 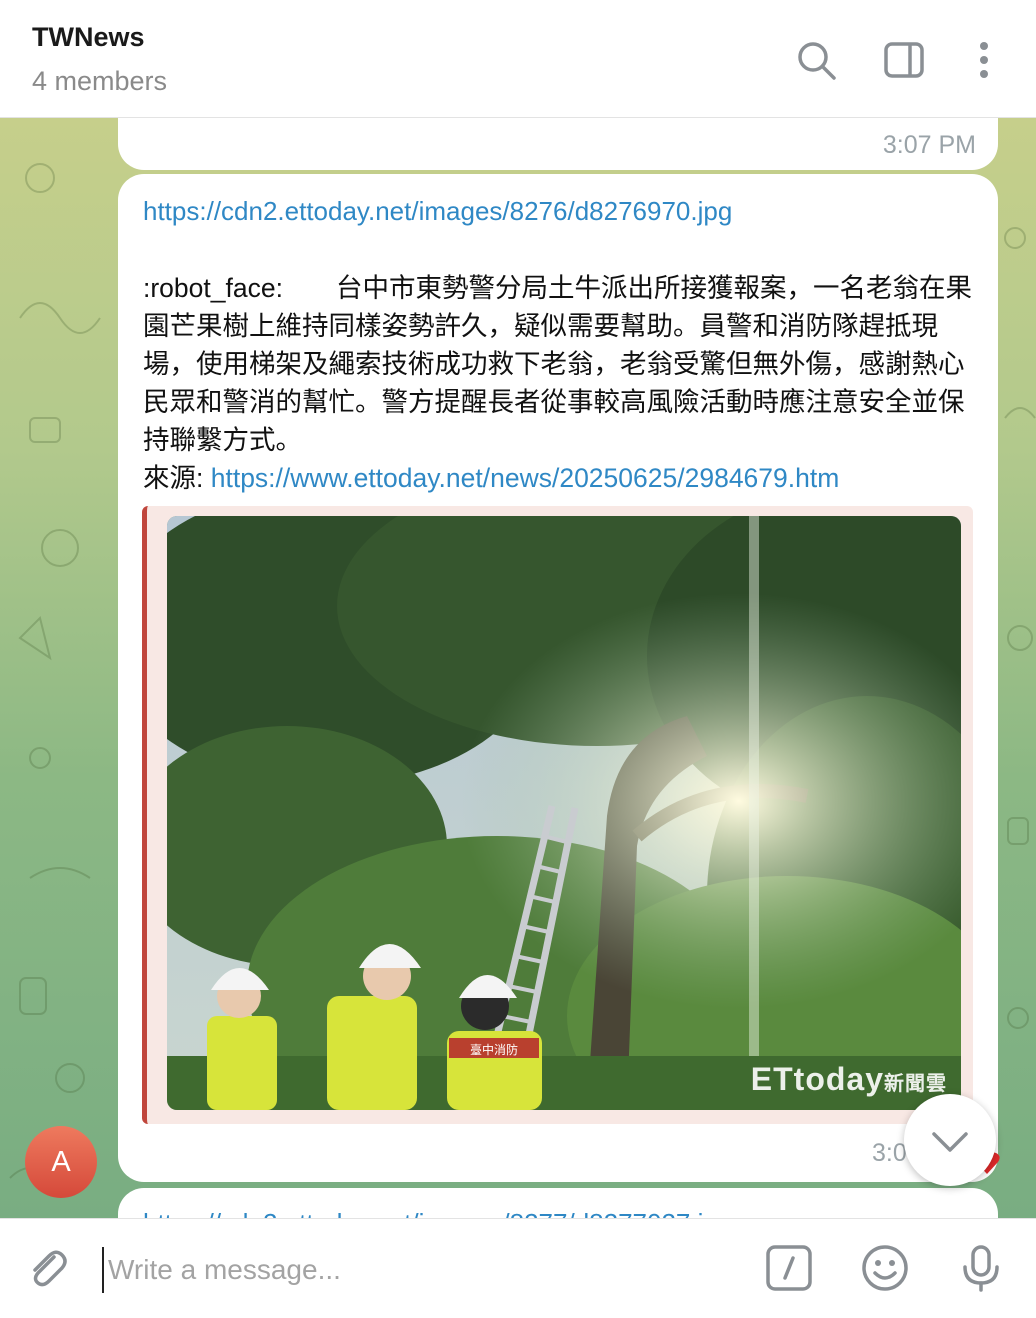 I want to click on avatar: A, so click(x=61, y=1162).